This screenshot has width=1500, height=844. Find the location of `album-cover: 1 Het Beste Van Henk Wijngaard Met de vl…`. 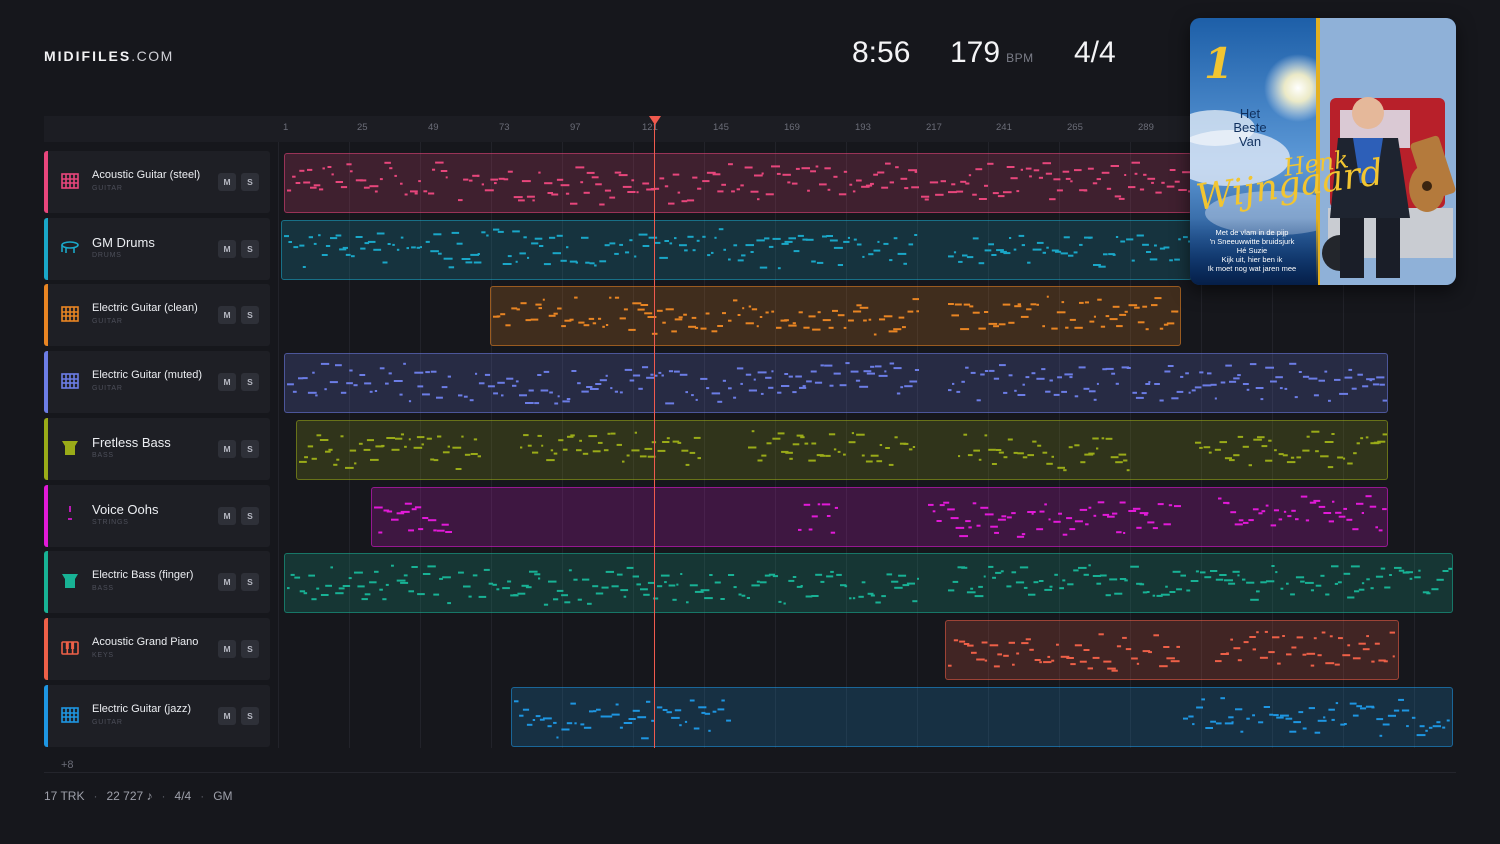

album-cover: 1 Het Beste Van Henk Wijngaard Met de vl… is located at coordinates (1323, 151).